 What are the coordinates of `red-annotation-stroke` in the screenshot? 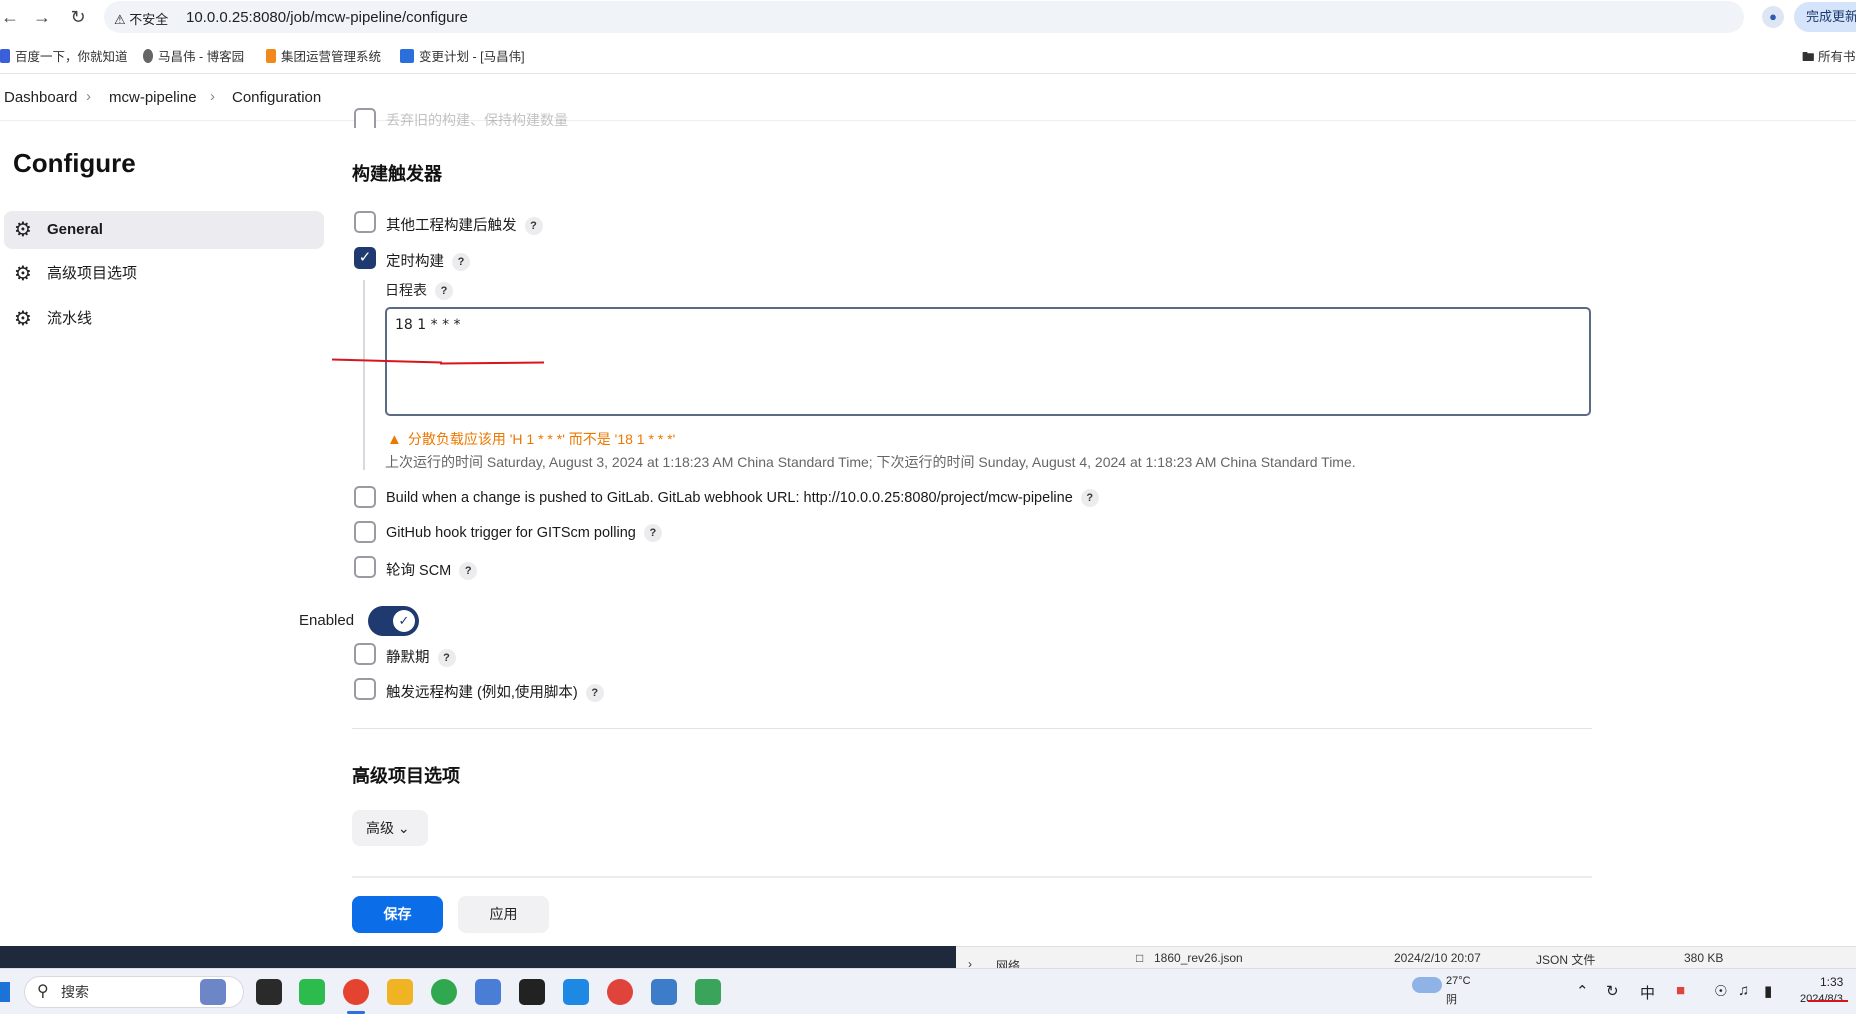 It's located at (1828, 1001).